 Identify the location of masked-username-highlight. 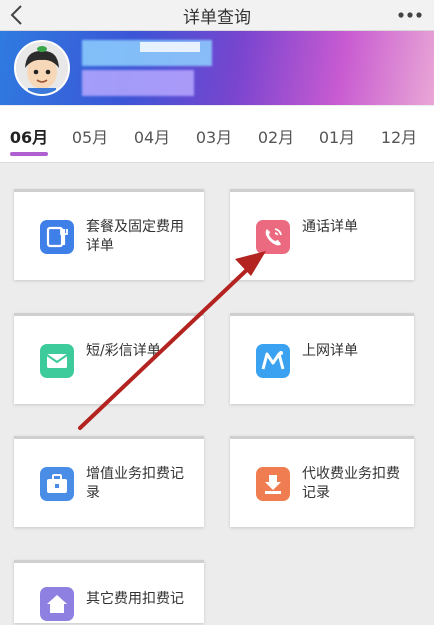
(170, 47).